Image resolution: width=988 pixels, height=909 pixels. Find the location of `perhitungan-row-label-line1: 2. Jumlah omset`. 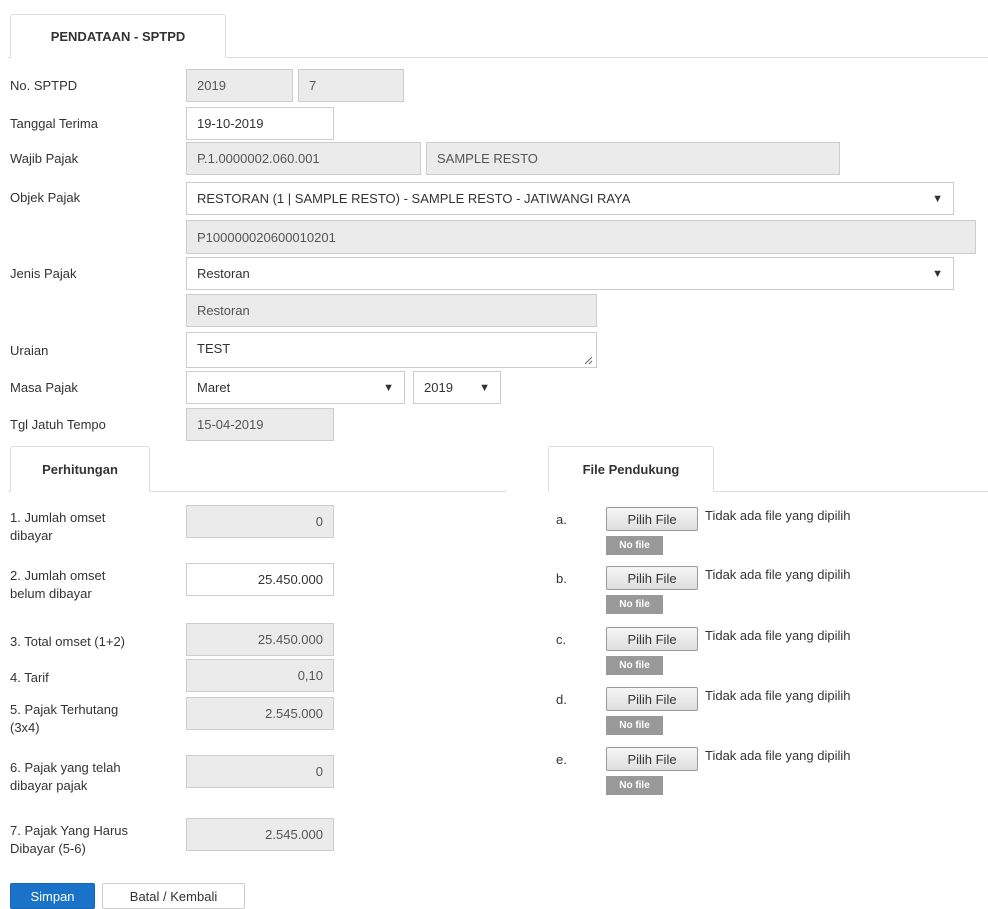

perhitungan-row-label-line1: 2. Jumlah omset is located at coordinates (58, 575).